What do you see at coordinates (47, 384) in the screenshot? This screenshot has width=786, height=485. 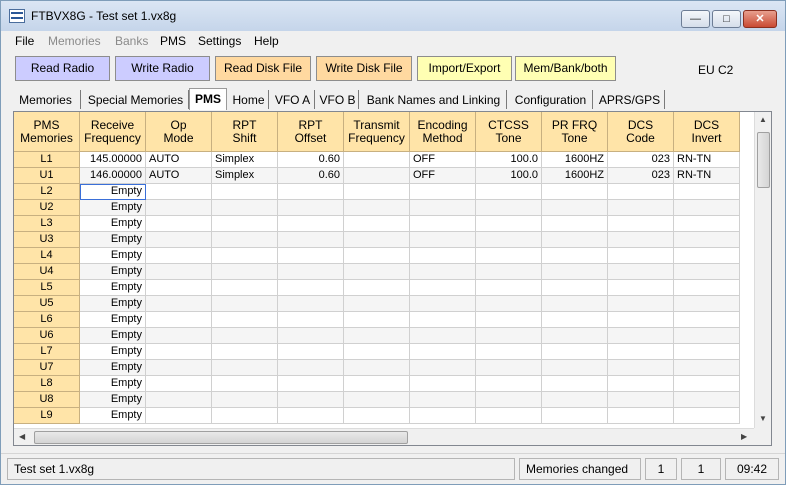 I see `cell-pms-memory: L8` at bounding box center [47, 384].